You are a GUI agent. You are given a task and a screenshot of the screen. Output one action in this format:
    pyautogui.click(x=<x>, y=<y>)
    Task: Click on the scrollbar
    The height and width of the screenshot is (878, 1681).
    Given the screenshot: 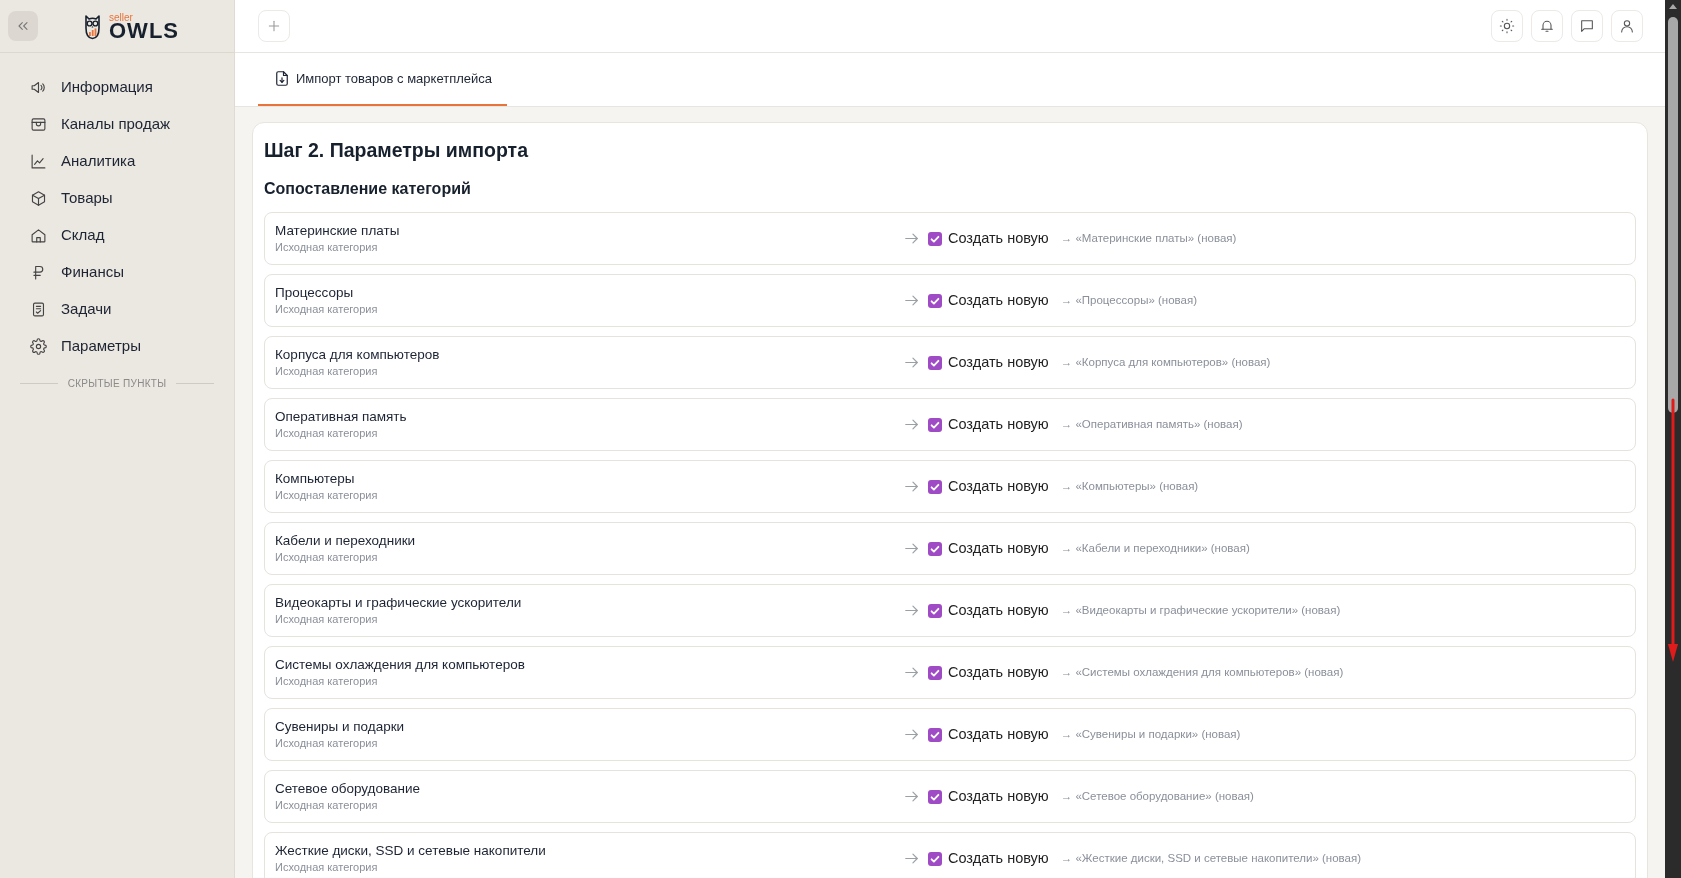 What is the action you would take?
    pyautogui.click(x=1673, y=439)
    